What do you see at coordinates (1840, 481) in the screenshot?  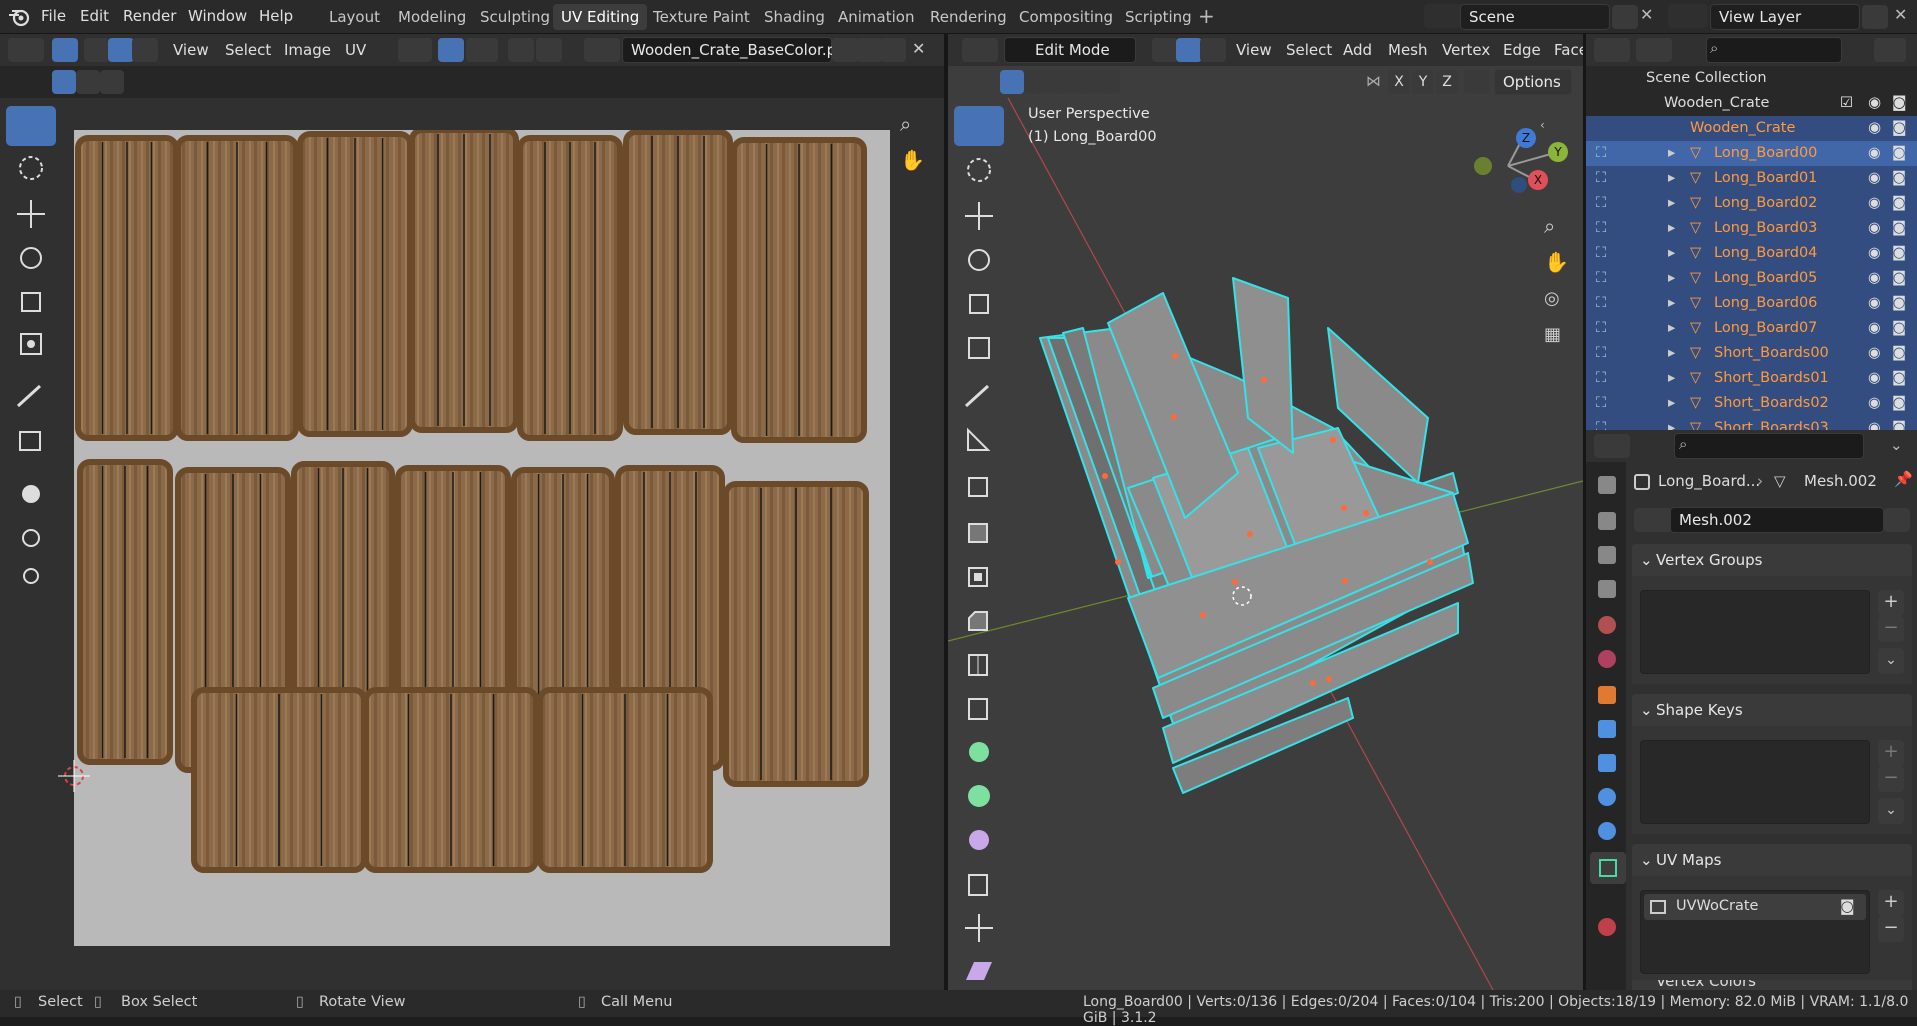 I see `breadcrumb-mesh: Mesh.002` at bounding box center [1840, 481].